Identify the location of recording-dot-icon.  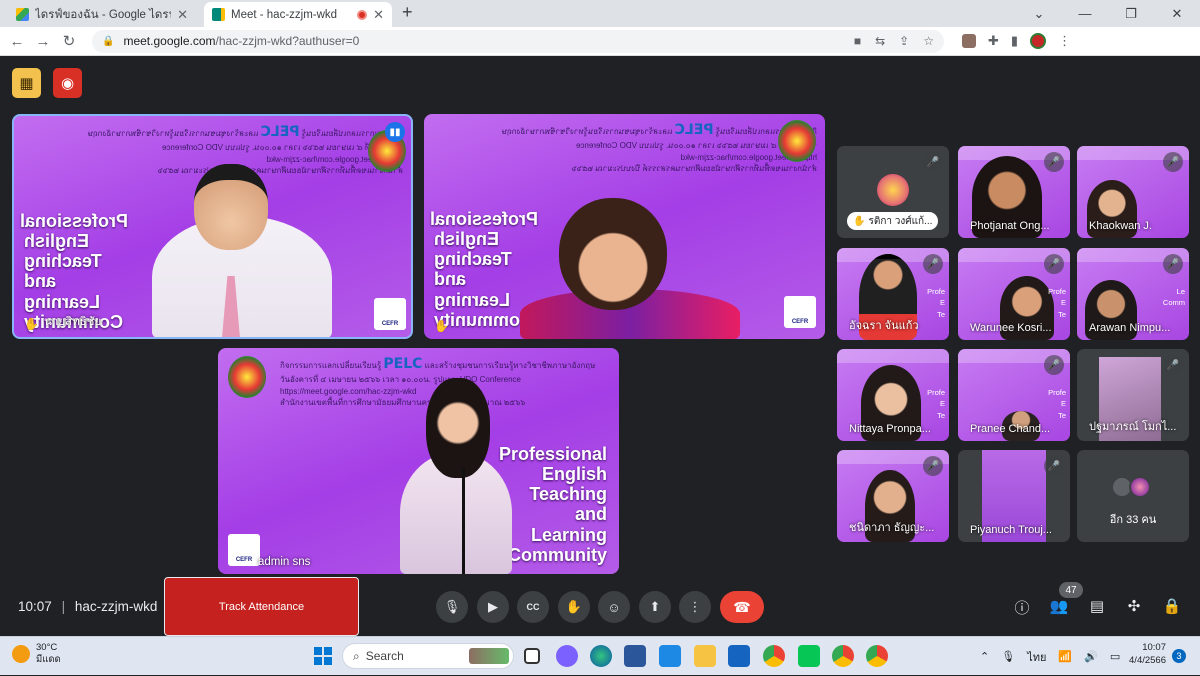
(362, 14).